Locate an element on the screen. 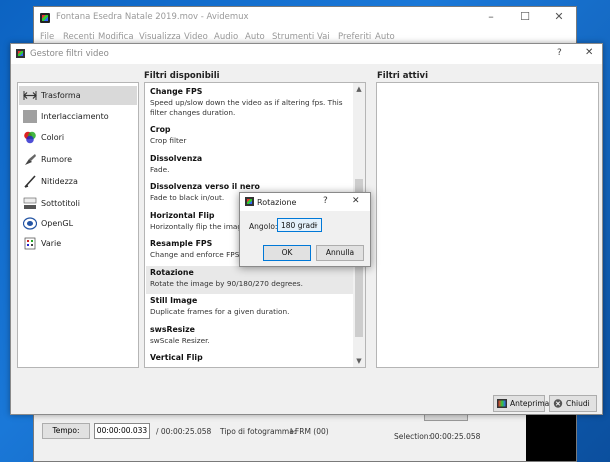  frame-type-value: I-FRM (00) is located at coordinates (309, 431).